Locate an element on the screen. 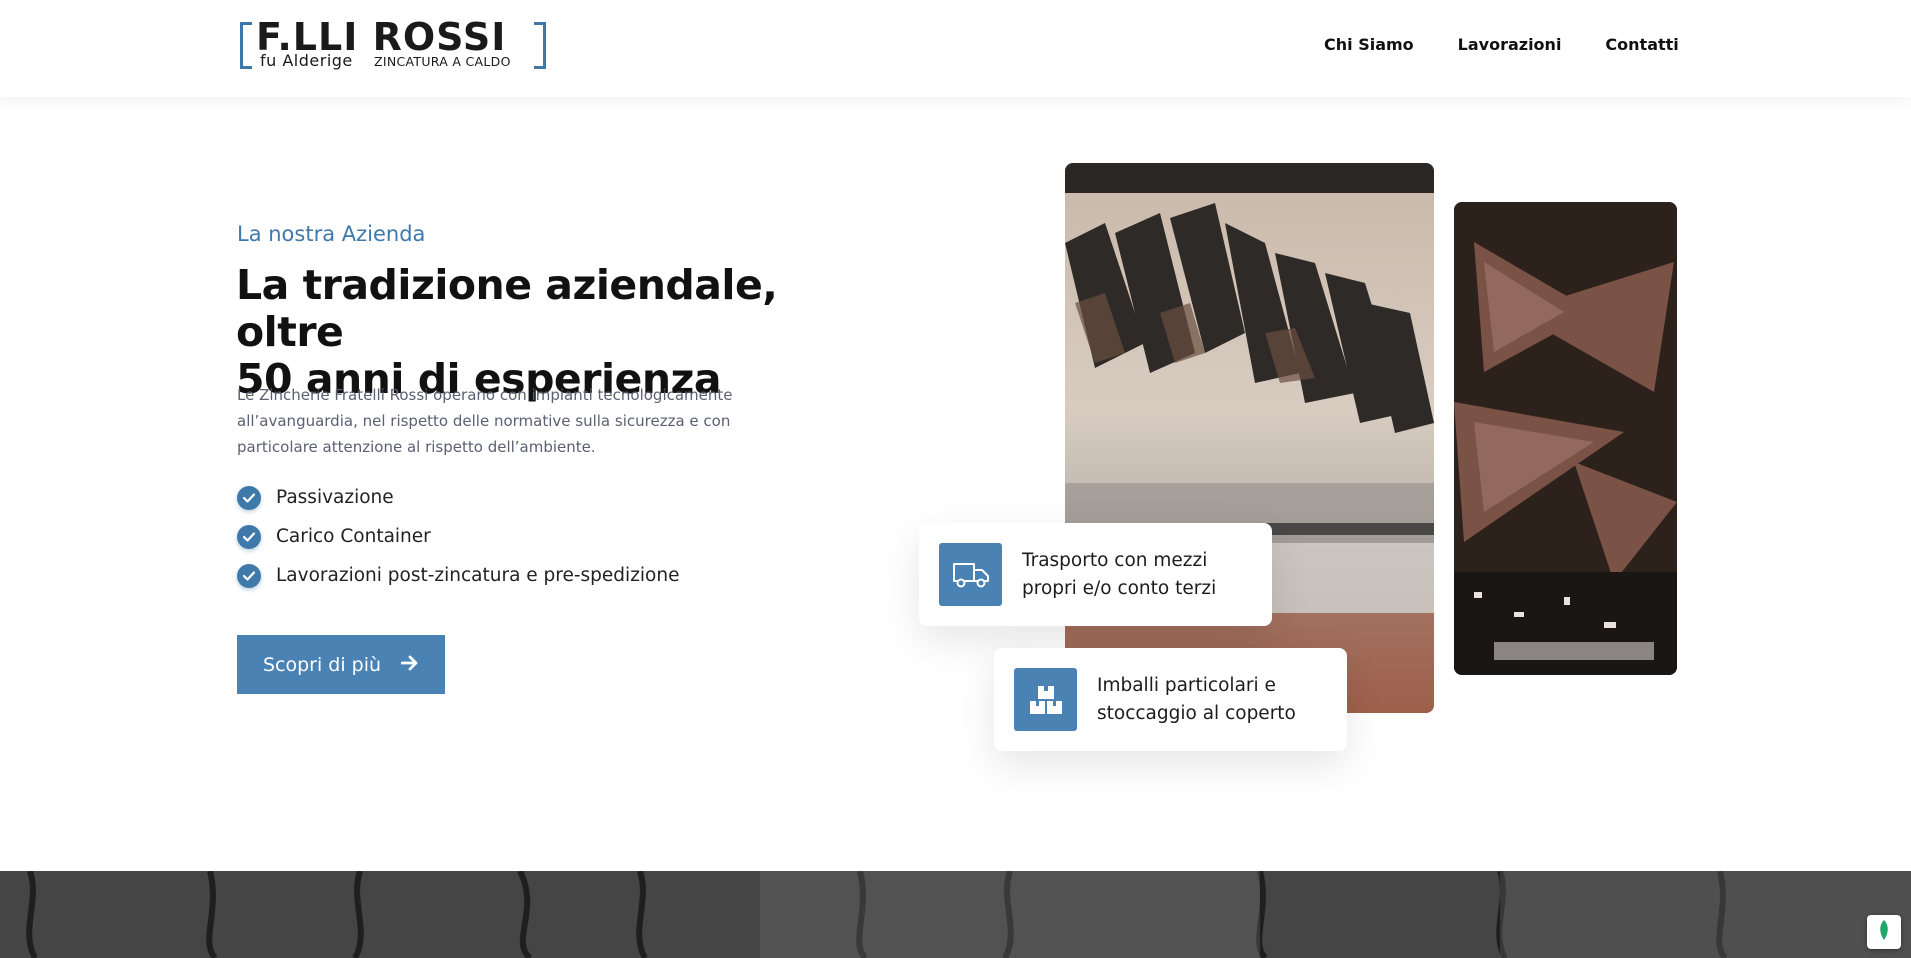  truck-icon is located at coordinates (970, 574).